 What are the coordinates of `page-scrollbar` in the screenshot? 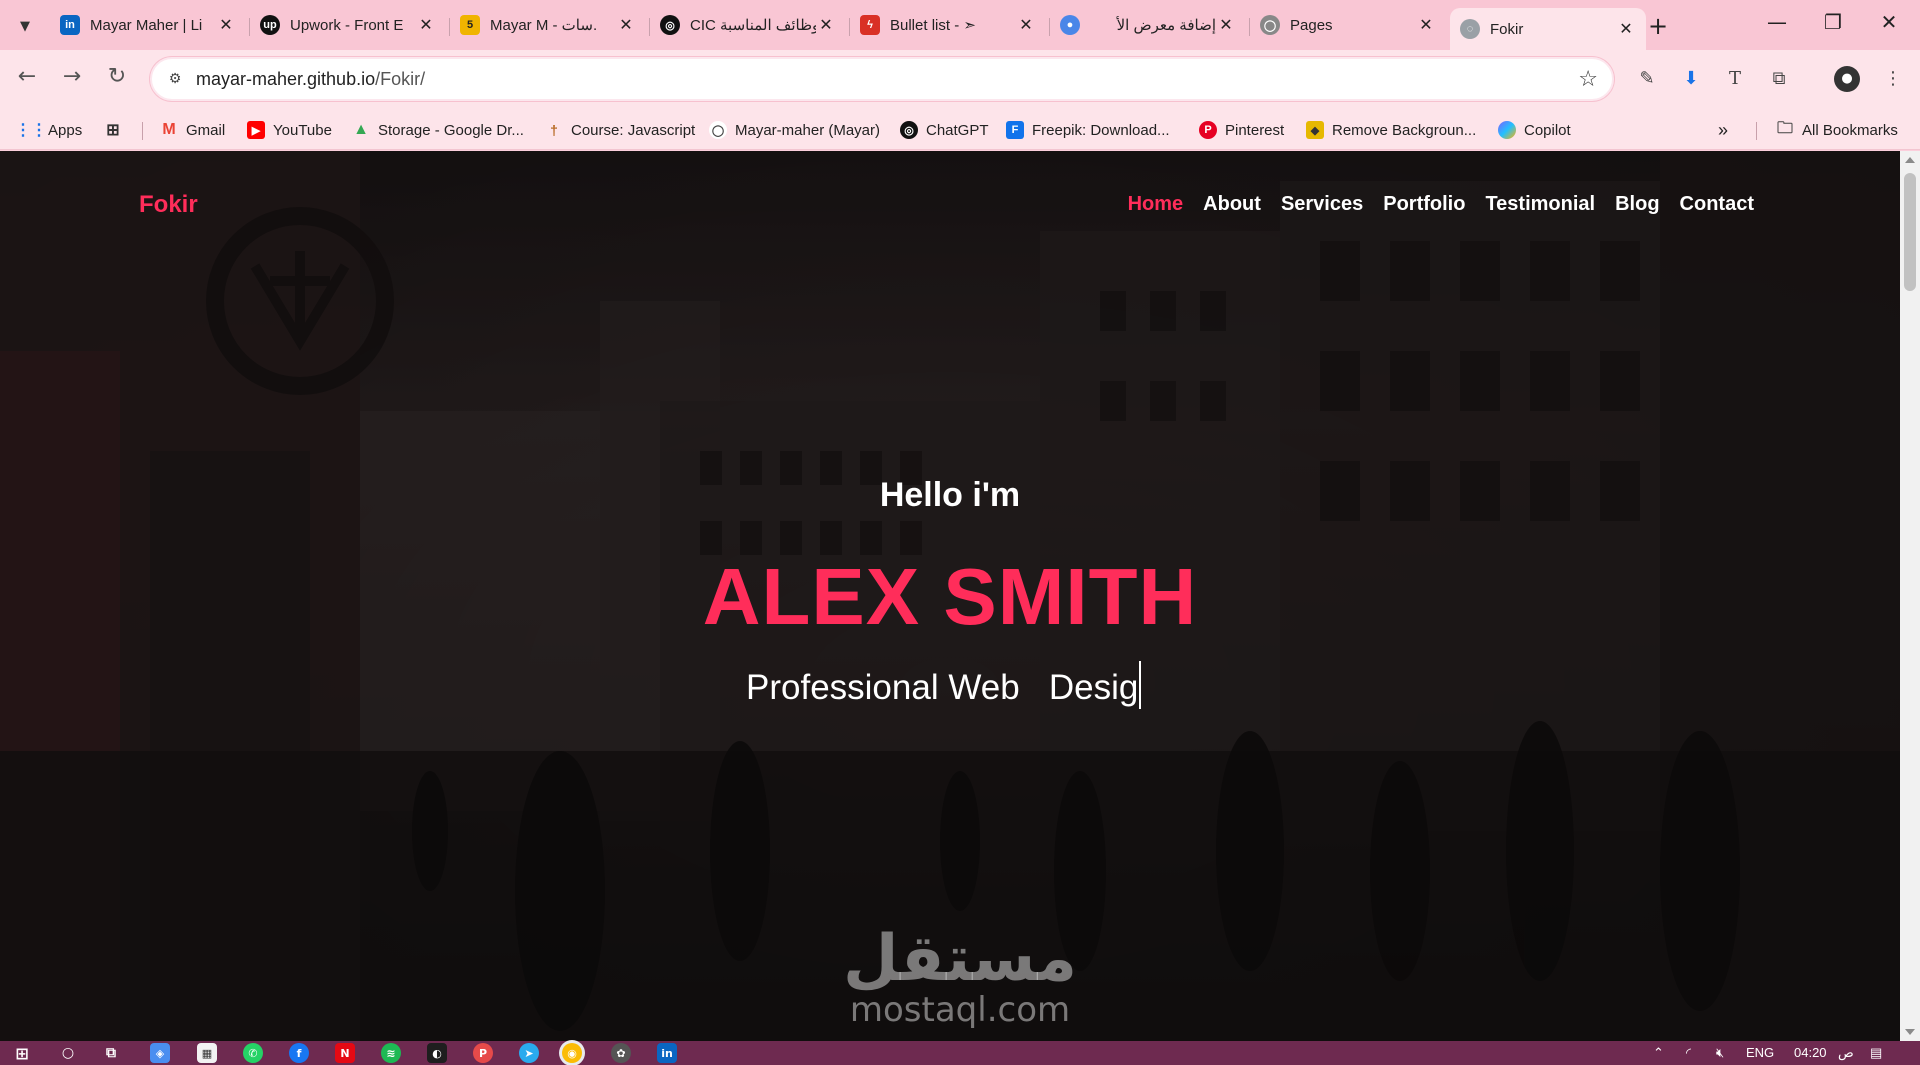 It's located at (1910, 596).